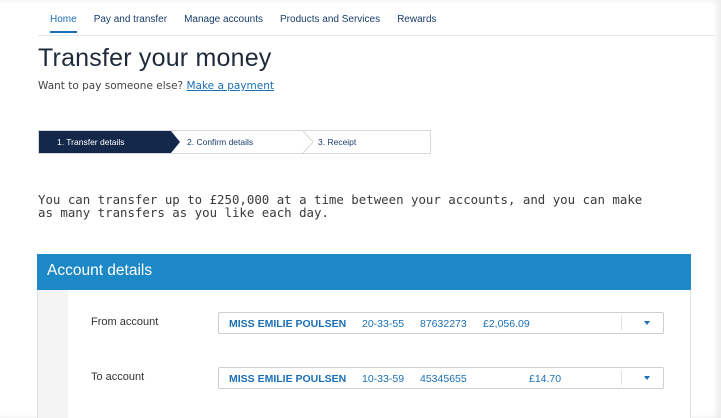 Image resolution: width=721 pixels, height=418 pixels. Describe the element at coordinates (383, 379) in the screenshot. I see `to-sort-code: 10-33-59` at that location.